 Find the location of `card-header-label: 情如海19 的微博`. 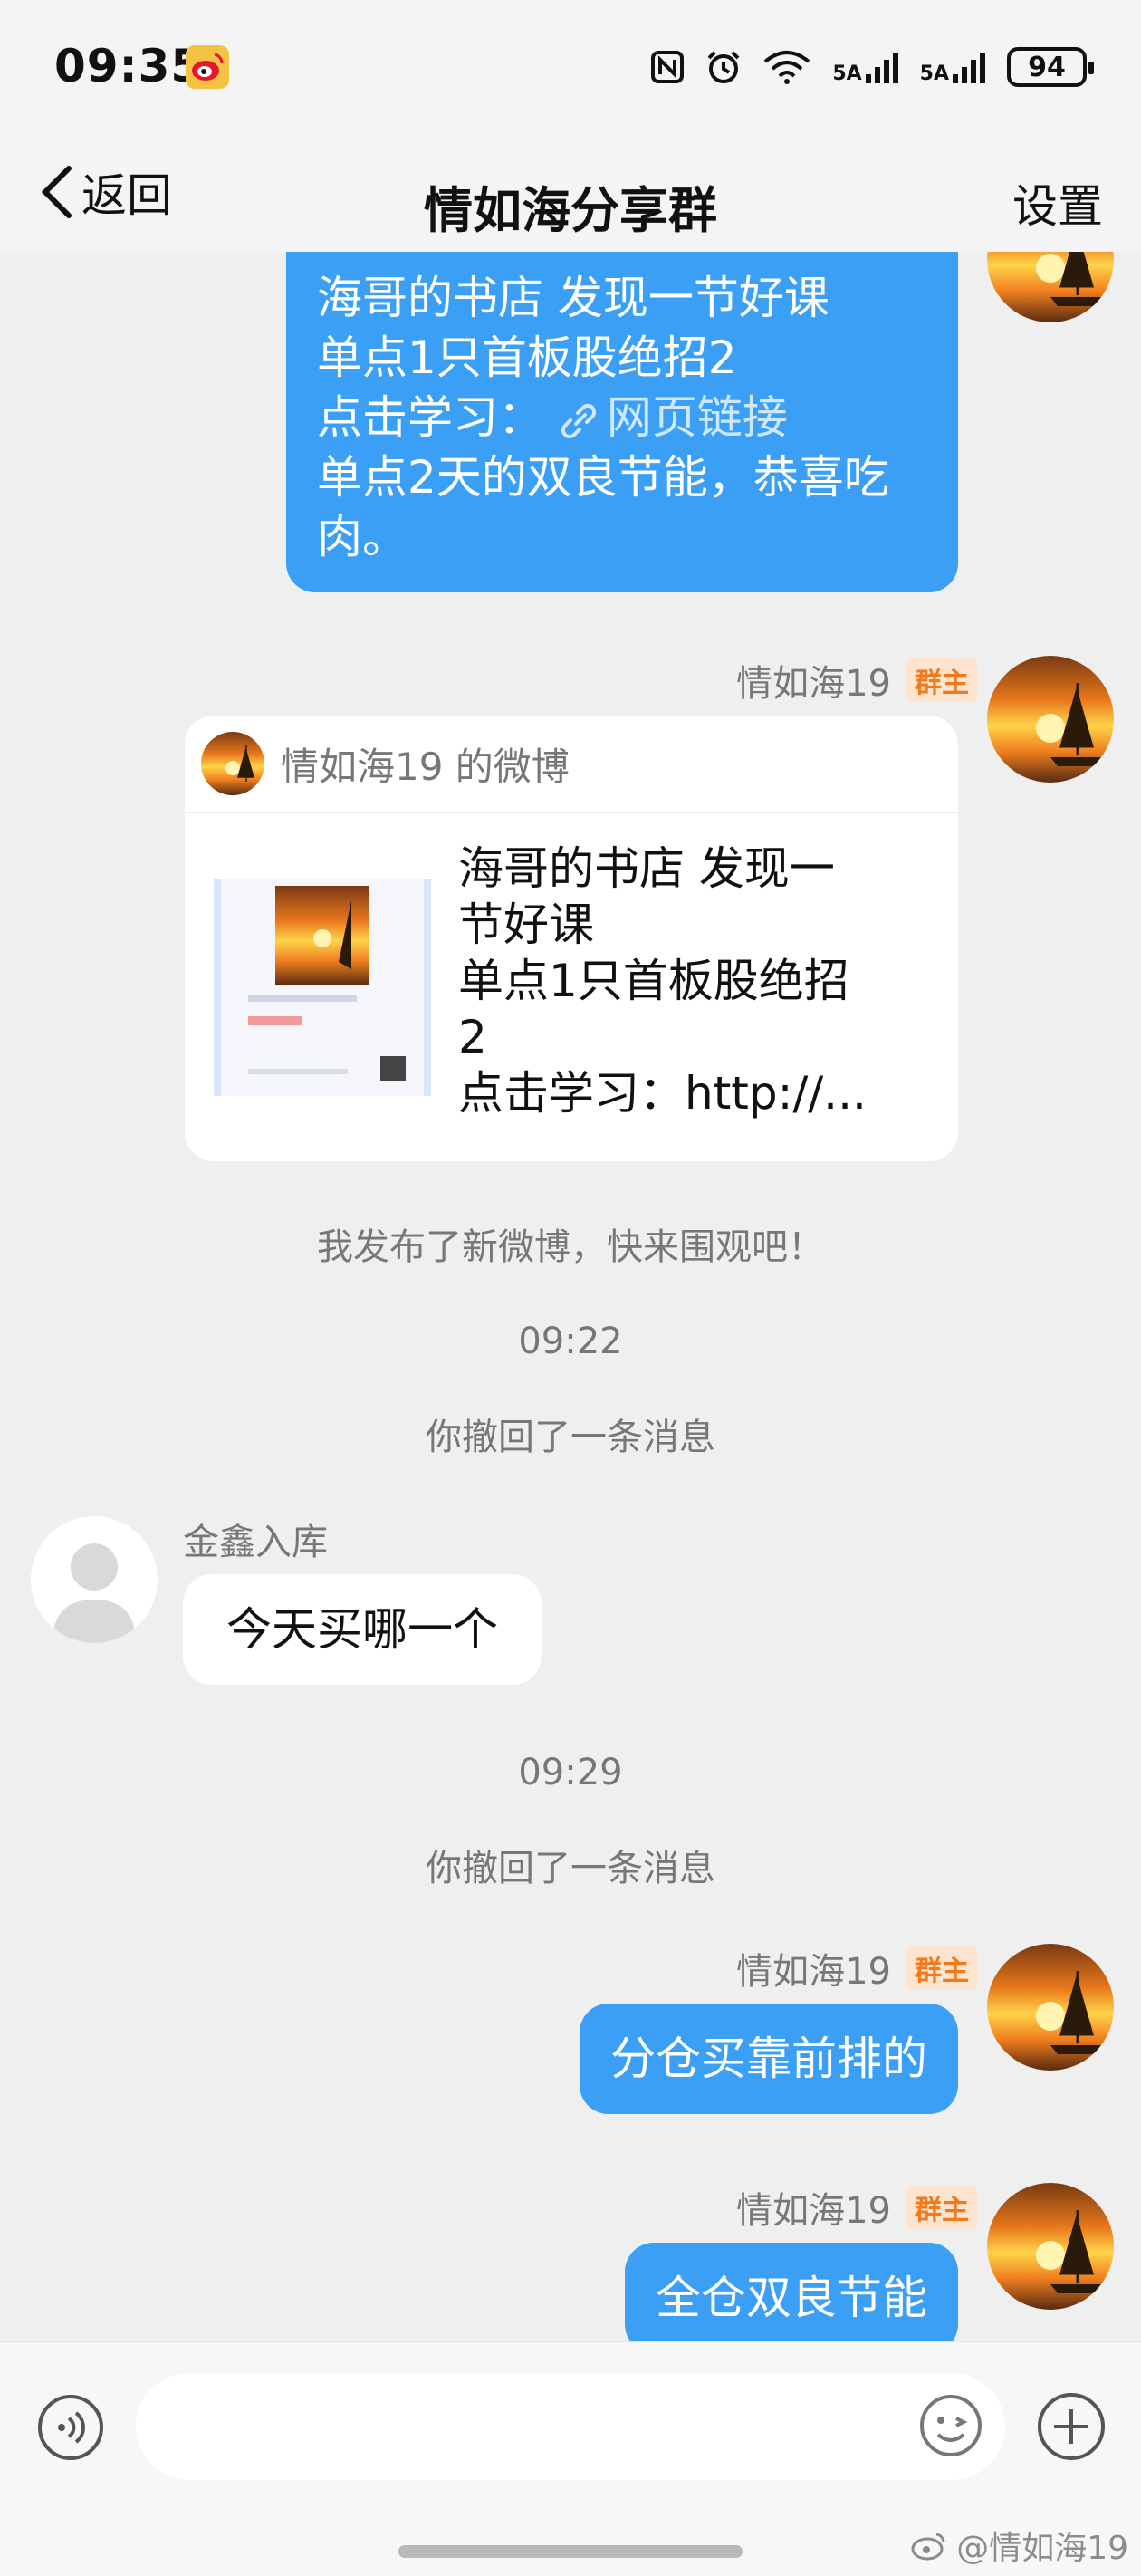

card-header-label: 情如海19 的微博 is located at coordinates (426, 766).